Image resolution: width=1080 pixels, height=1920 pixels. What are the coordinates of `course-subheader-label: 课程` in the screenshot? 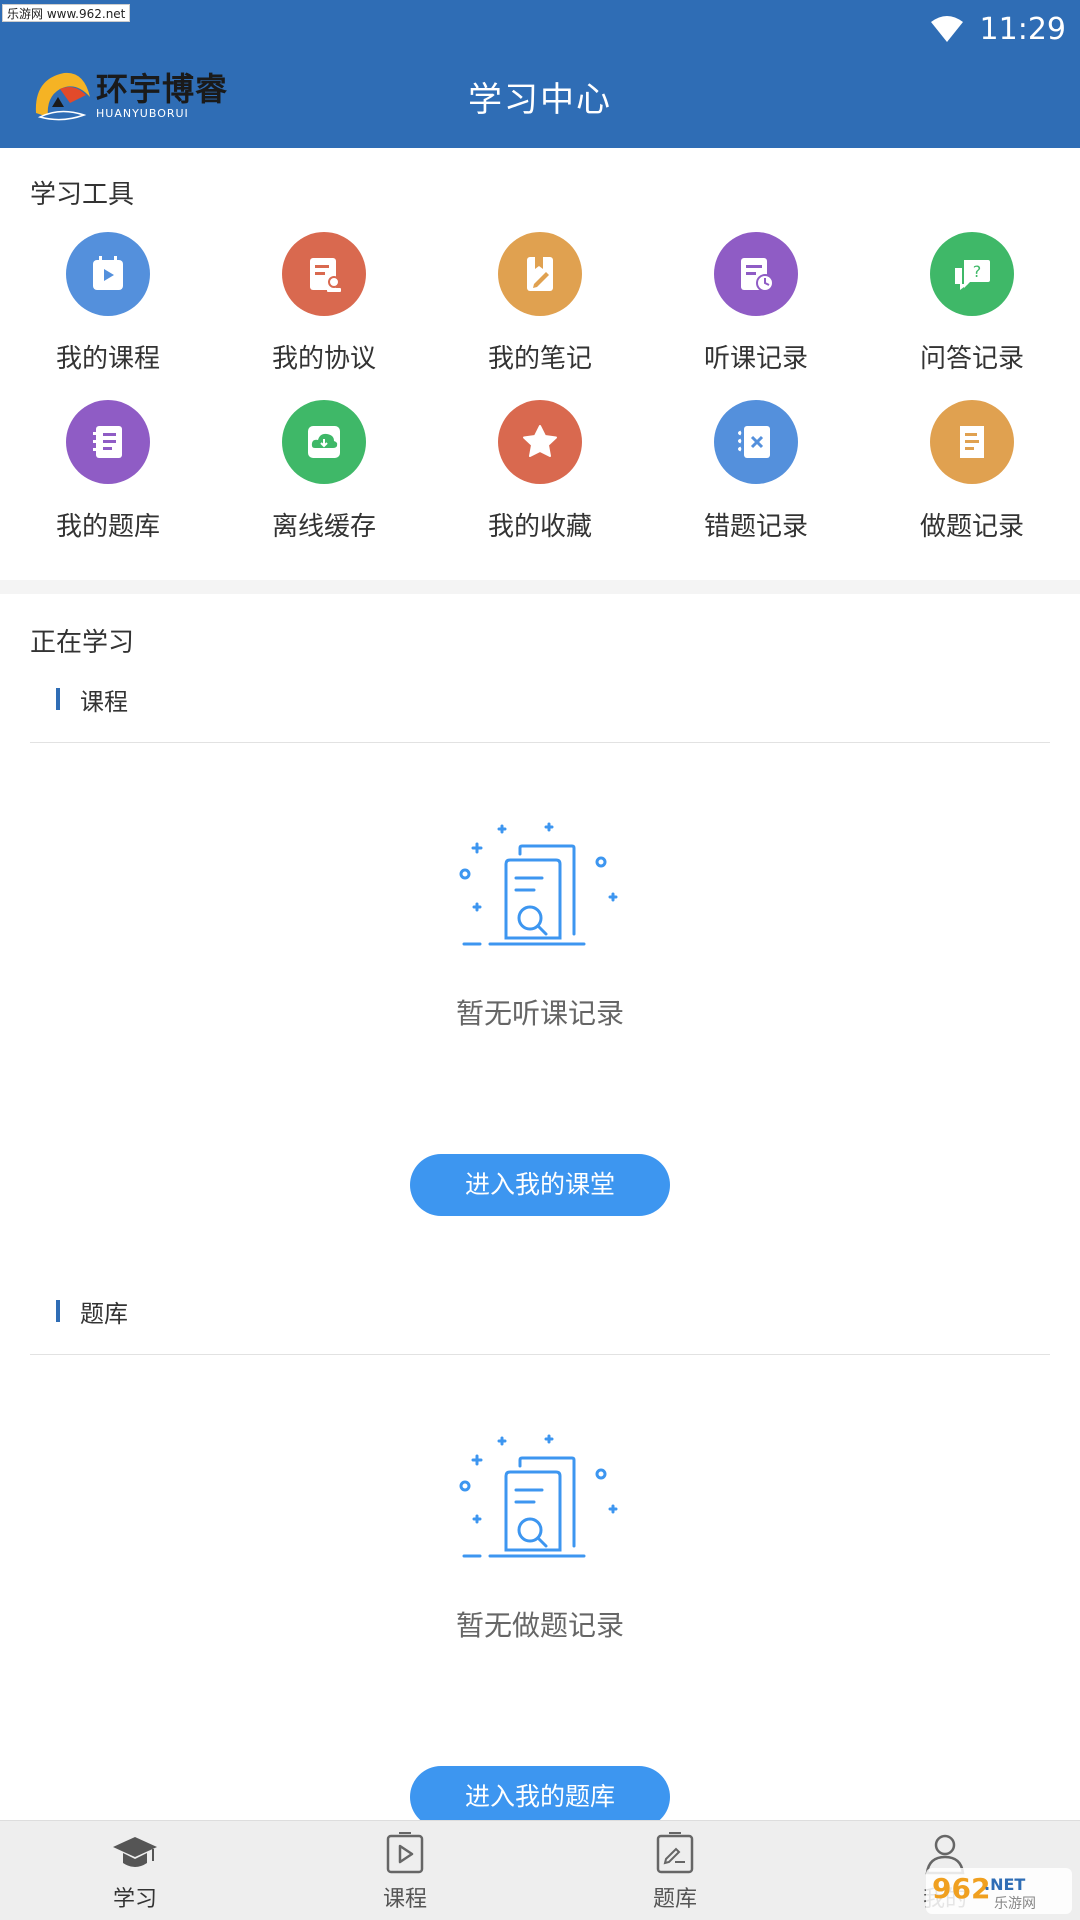 It's located at (104, 701).